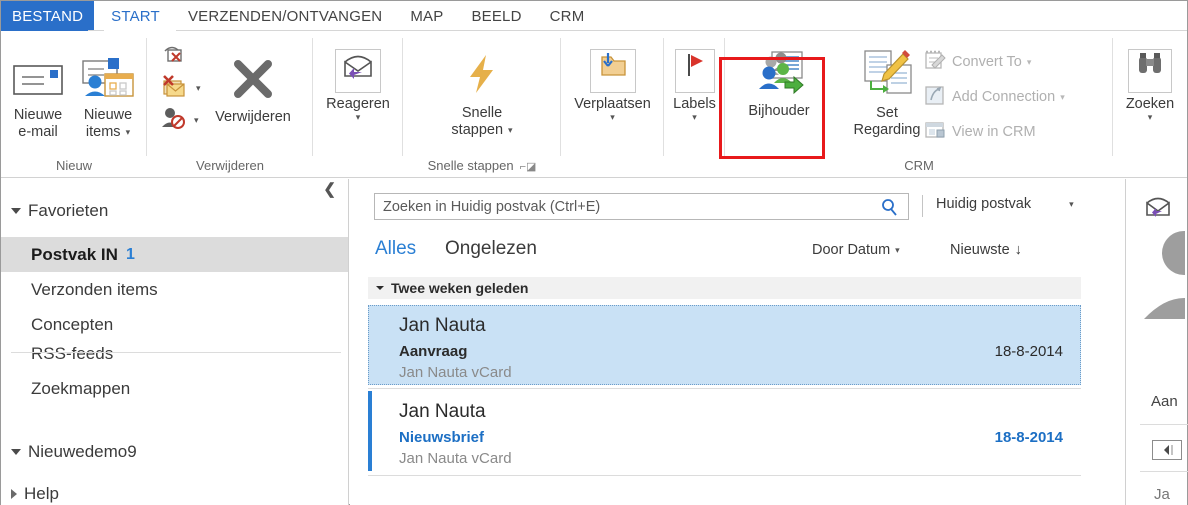 The height and width of the screenshot is (505, 1188). I want to click on message-date: 18-8-2014, so click(1028, 351).